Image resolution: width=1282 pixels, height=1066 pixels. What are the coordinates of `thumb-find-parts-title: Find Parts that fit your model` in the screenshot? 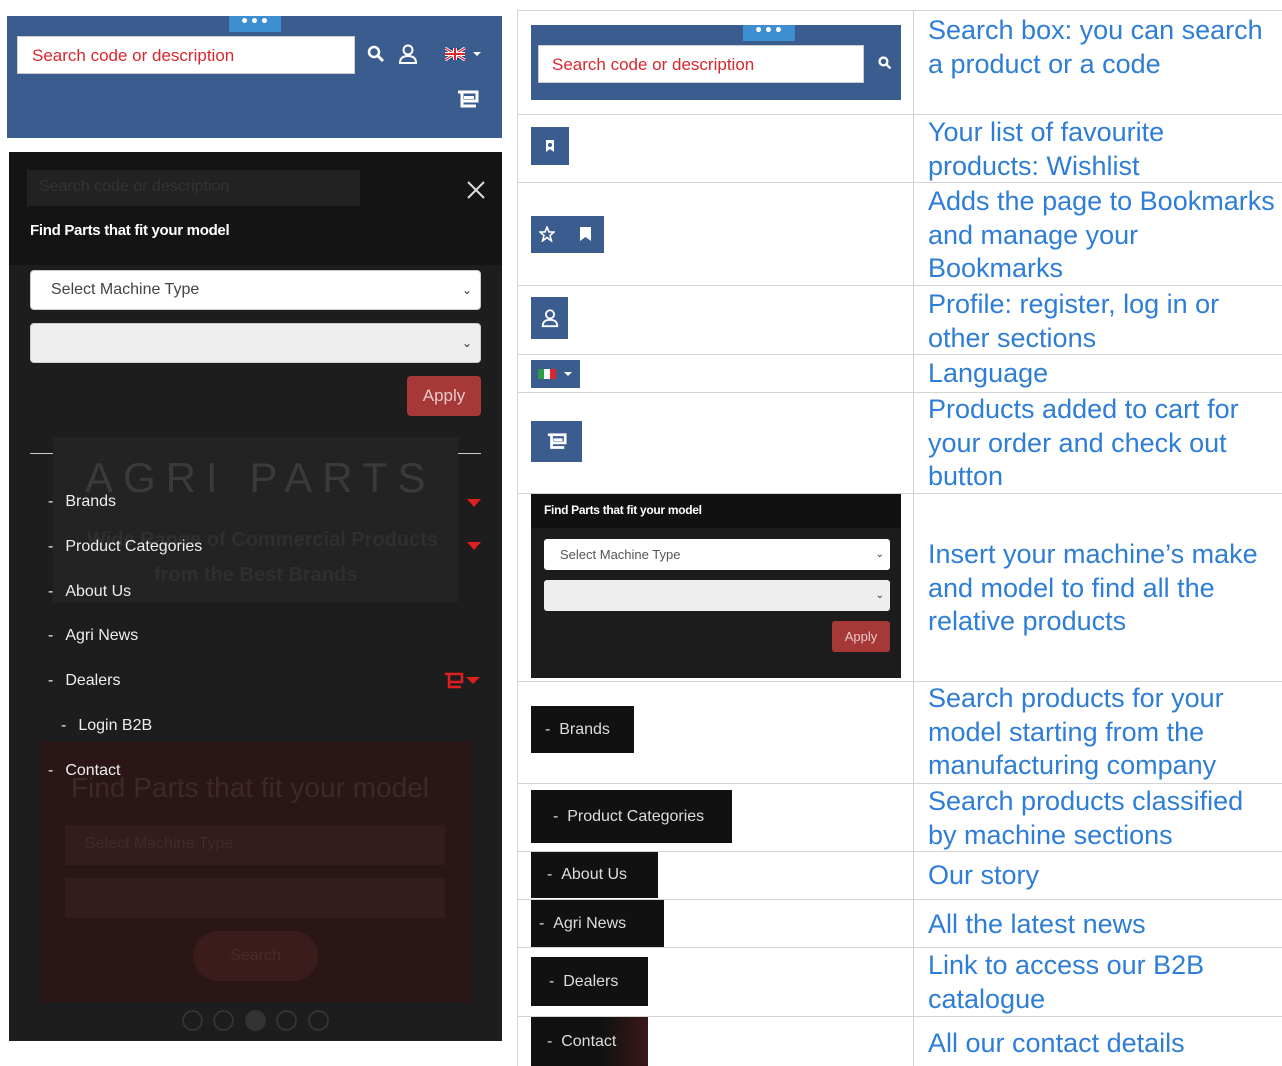 It's located at (623, 510).